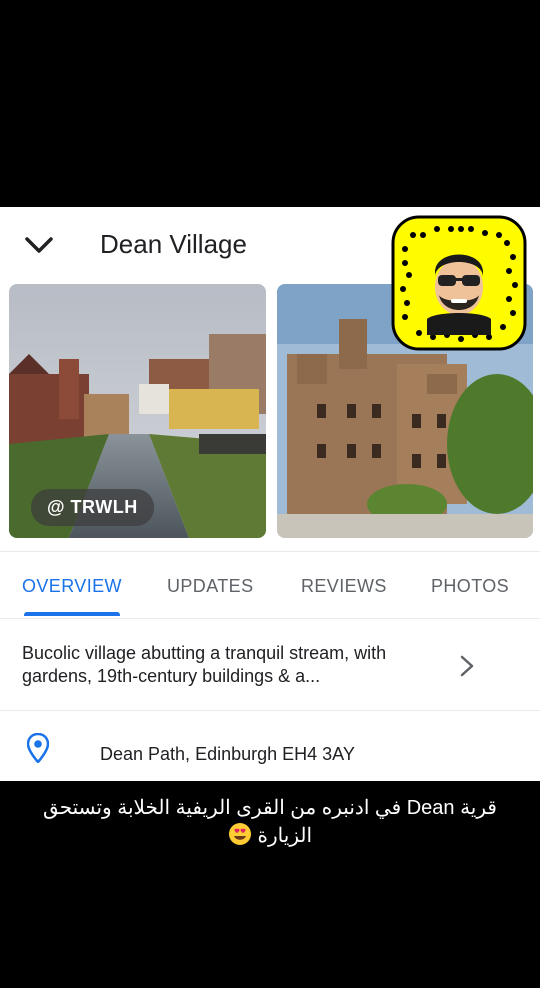 The height and width of the screenshot is (988, 540). Describe the element at coordinates (470, 586) in the screenshot. I see `tab-photos: PHOTOS` at that location.